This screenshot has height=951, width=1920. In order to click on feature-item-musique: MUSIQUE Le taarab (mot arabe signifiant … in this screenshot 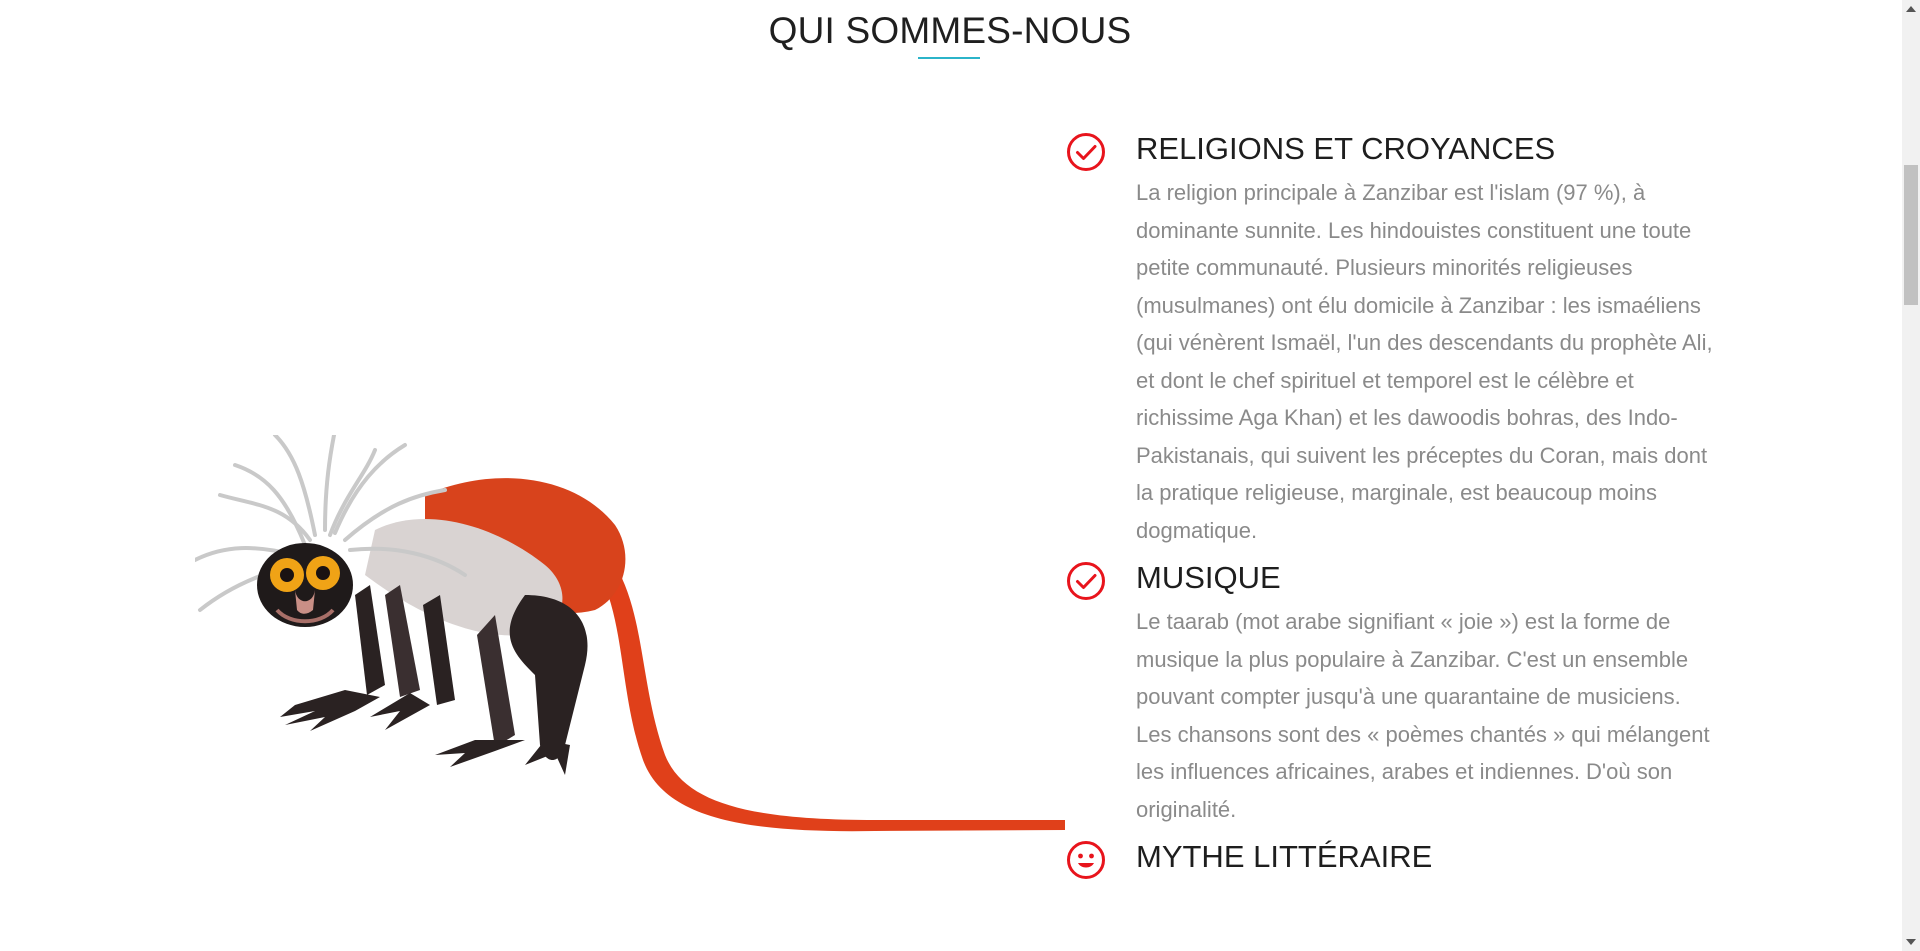, I will do `click(1396, 688)`.